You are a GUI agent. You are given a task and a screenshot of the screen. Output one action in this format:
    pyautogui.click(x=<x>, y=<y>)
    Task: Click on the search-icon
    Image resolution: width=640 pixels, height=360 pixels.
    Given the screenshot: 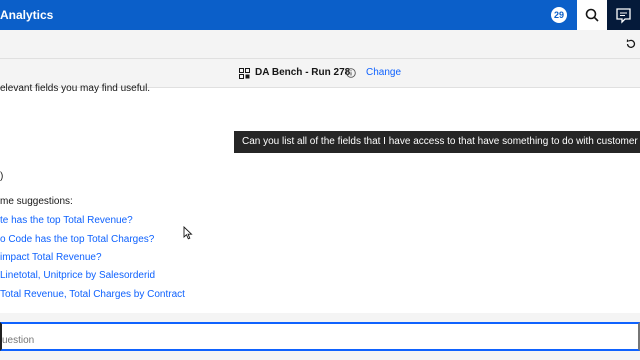 What is the action you would take?
    pyautogui.click(x=592, y=15)
    